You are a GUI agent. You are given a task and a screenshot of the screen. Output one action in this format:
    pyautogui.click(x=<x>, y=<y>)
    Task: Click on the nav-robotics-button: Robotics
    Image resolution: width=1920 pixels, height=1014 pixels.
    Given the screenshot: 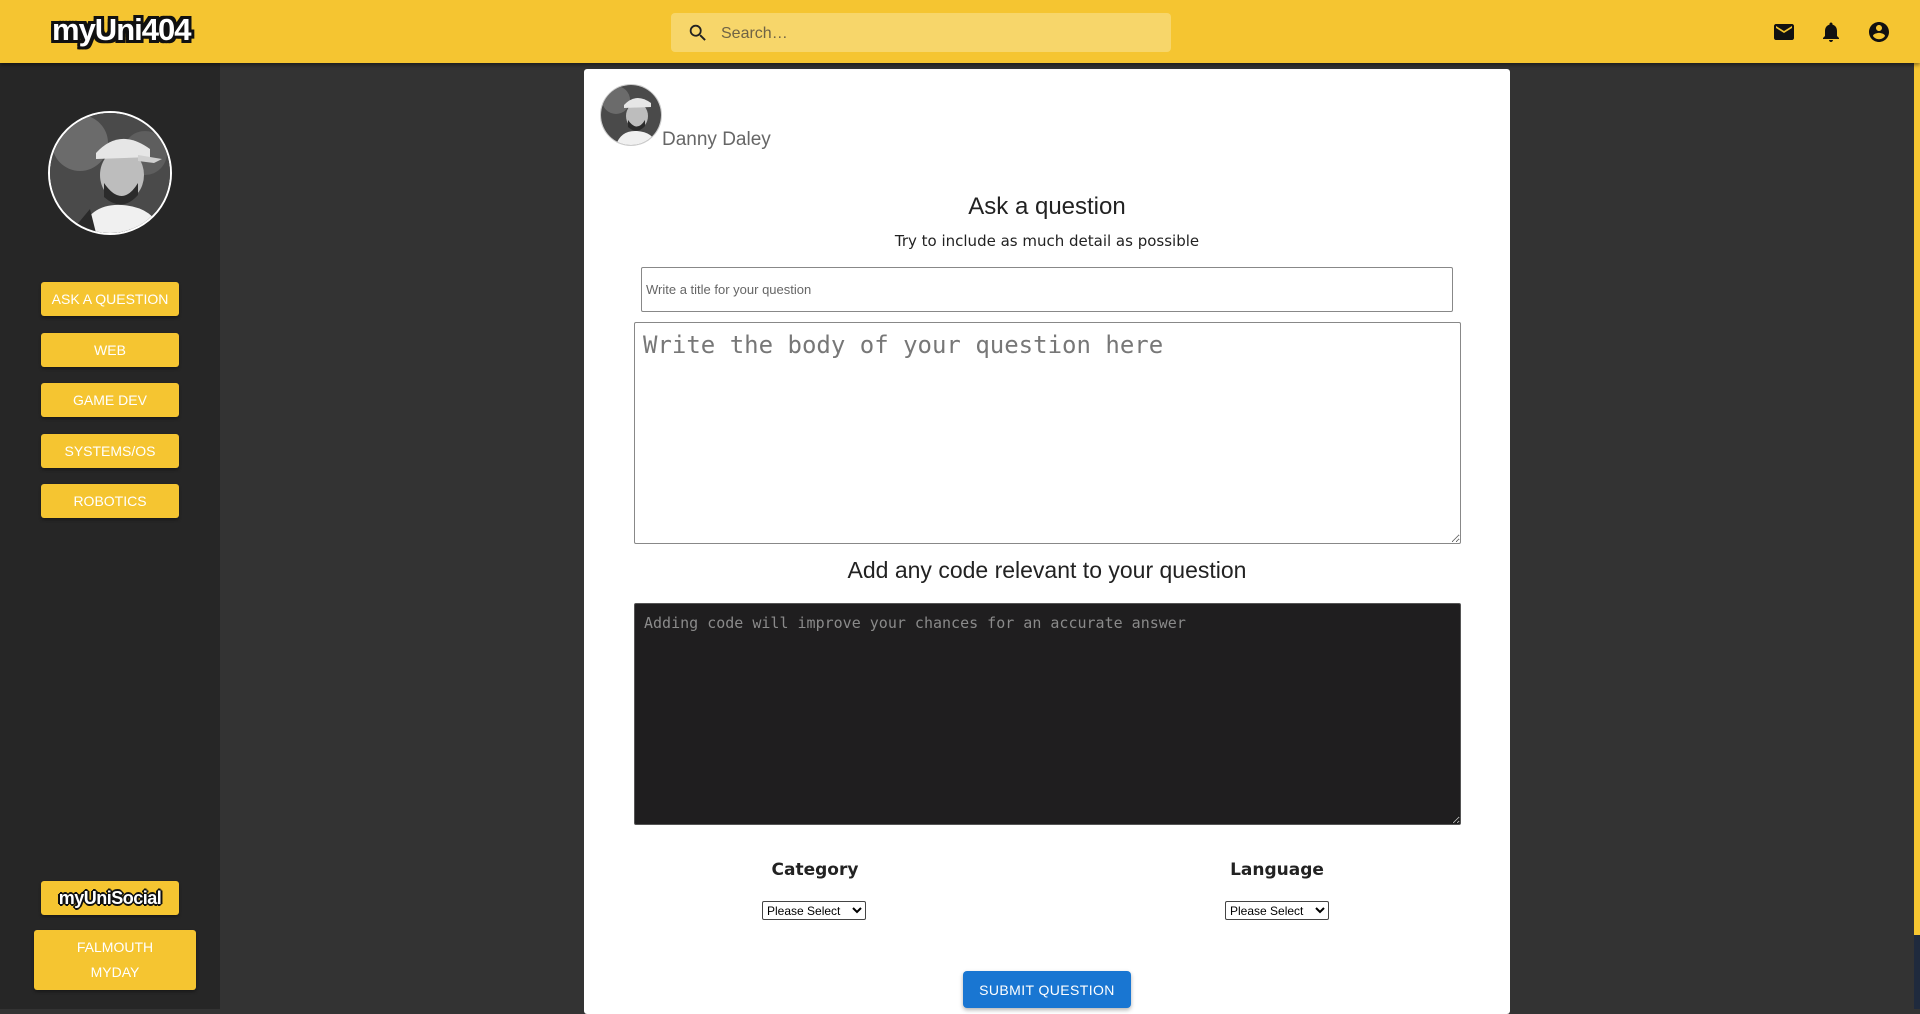 What is the action you would take?
    pyautogui.click(x=110, y=501)
    